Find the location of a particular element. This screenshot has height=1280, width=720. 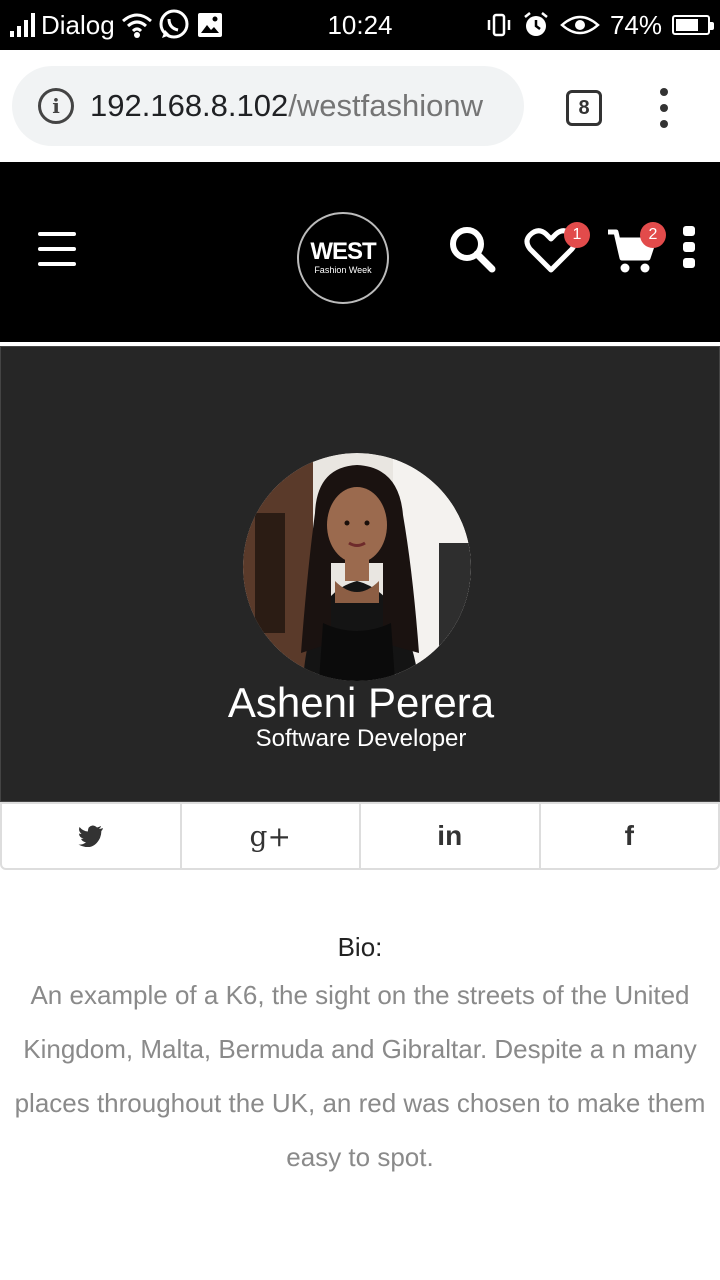

alarm-icon is located at coordinates (536, 24).